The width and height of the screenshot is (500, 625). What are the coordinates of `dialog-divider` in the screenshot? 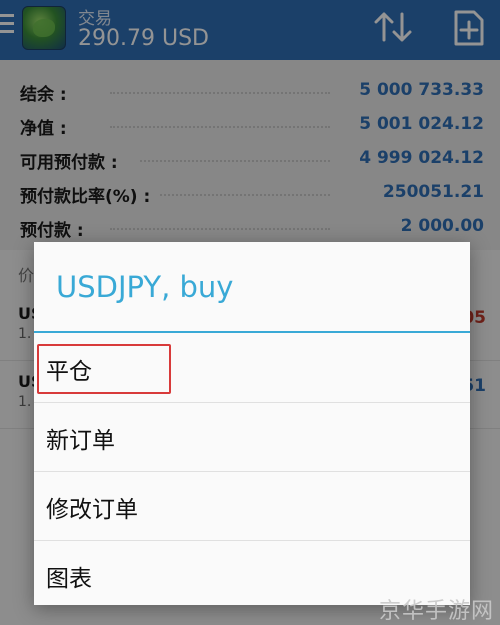 It's located at (252, 332).